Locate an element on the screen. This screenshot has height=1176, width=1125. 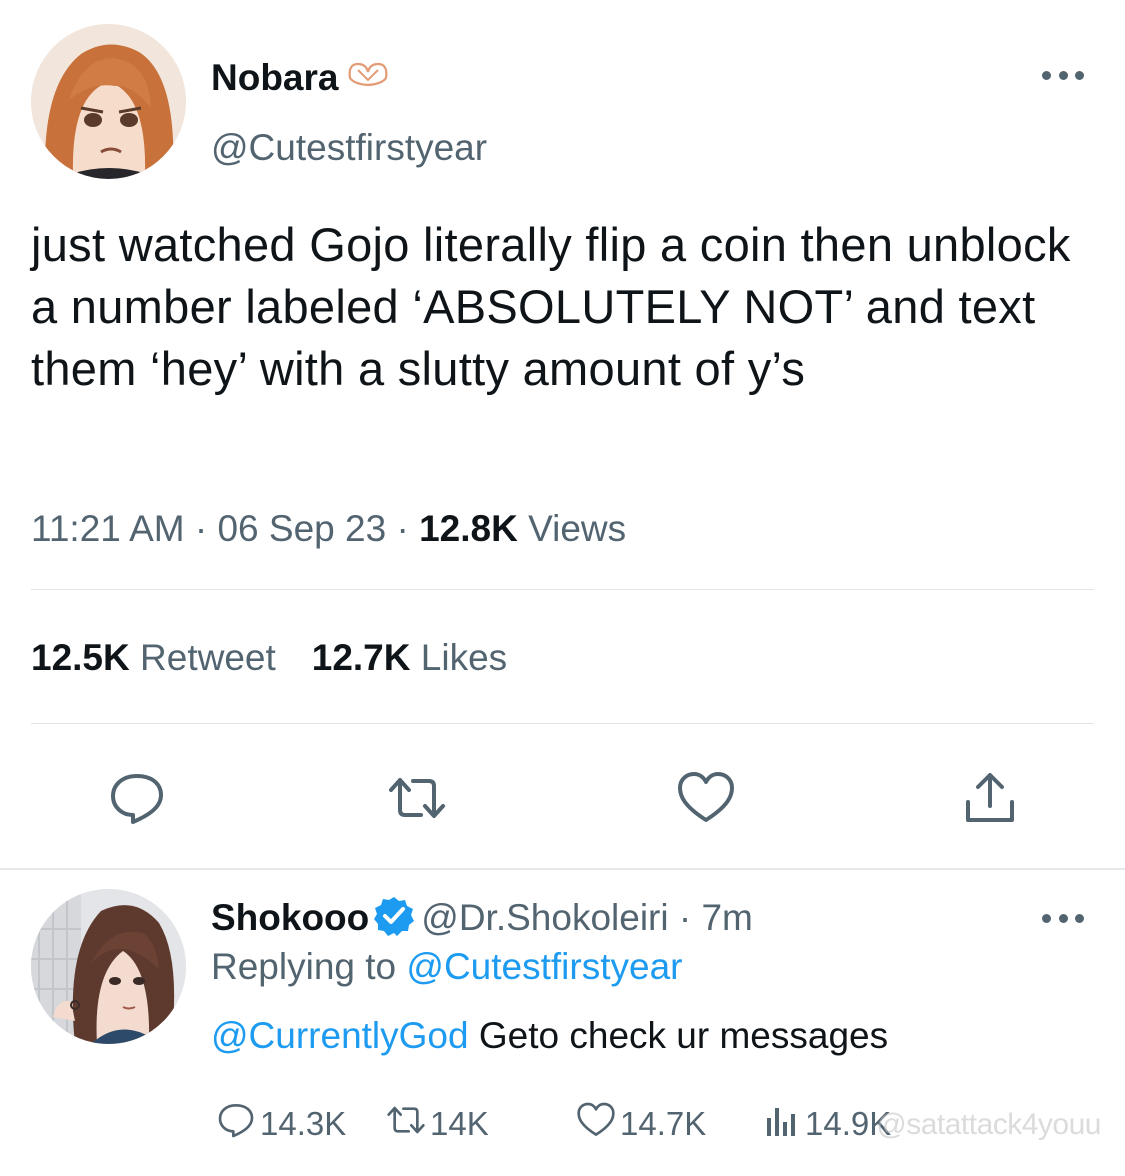
engagement-stats: 12.5K Retweet 12.7K Likes is located at coordinates (269, 658).